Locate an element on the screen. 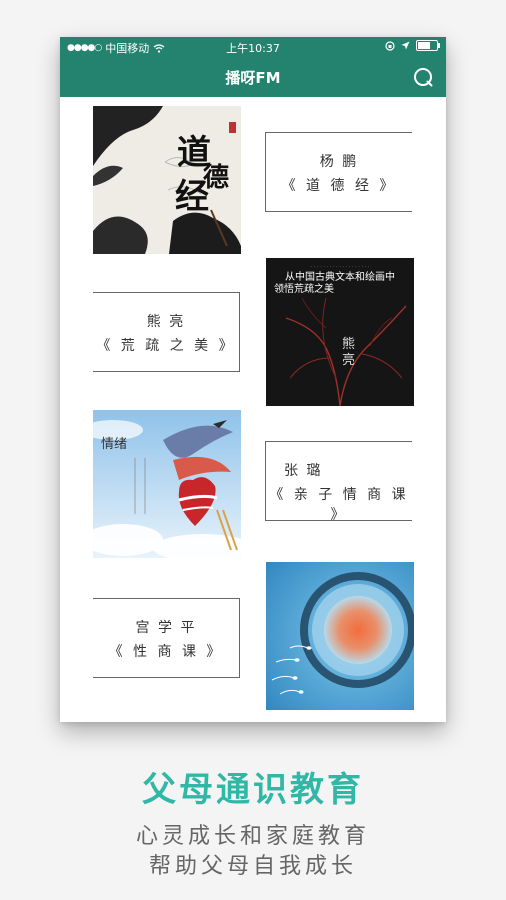 The height and width of the screenshot is (900, 506). teacher-name: 熊 亮 is located at coordinates (166, 322).